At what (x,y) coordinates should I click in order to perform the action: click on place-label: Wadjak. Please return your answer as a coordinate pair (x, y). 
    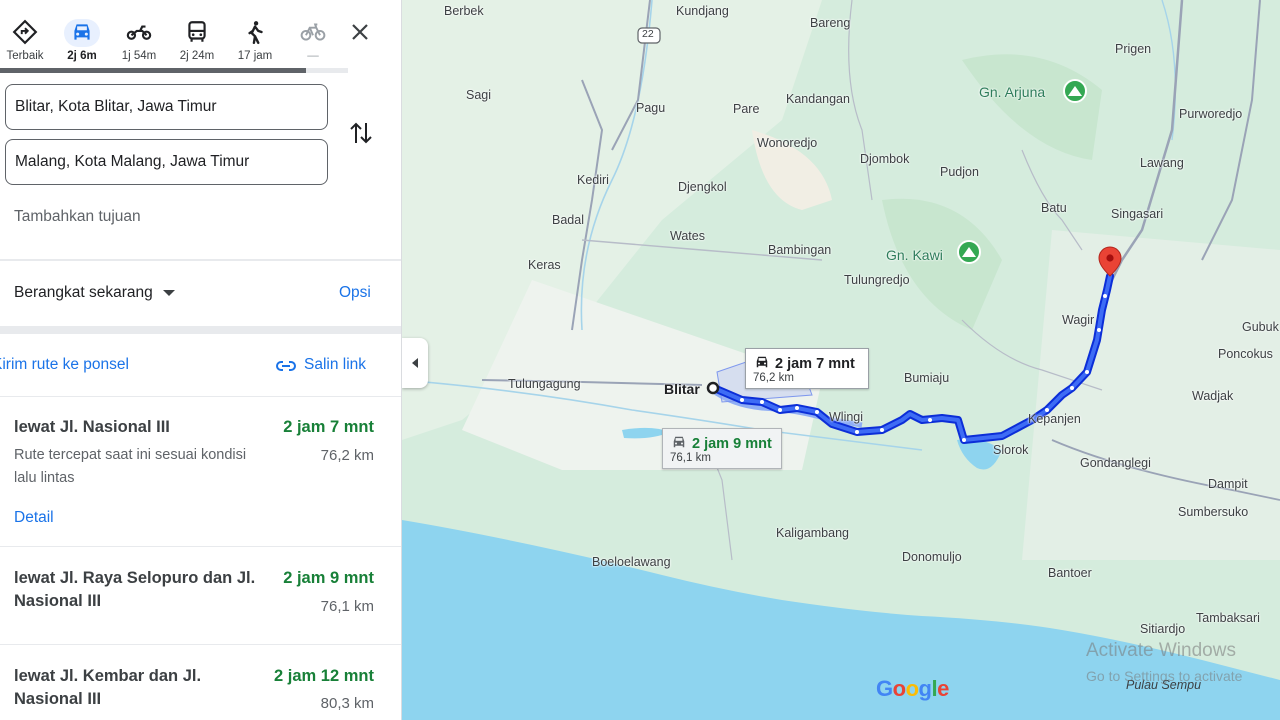
    Looking at the image, I should click on (1213, 396).